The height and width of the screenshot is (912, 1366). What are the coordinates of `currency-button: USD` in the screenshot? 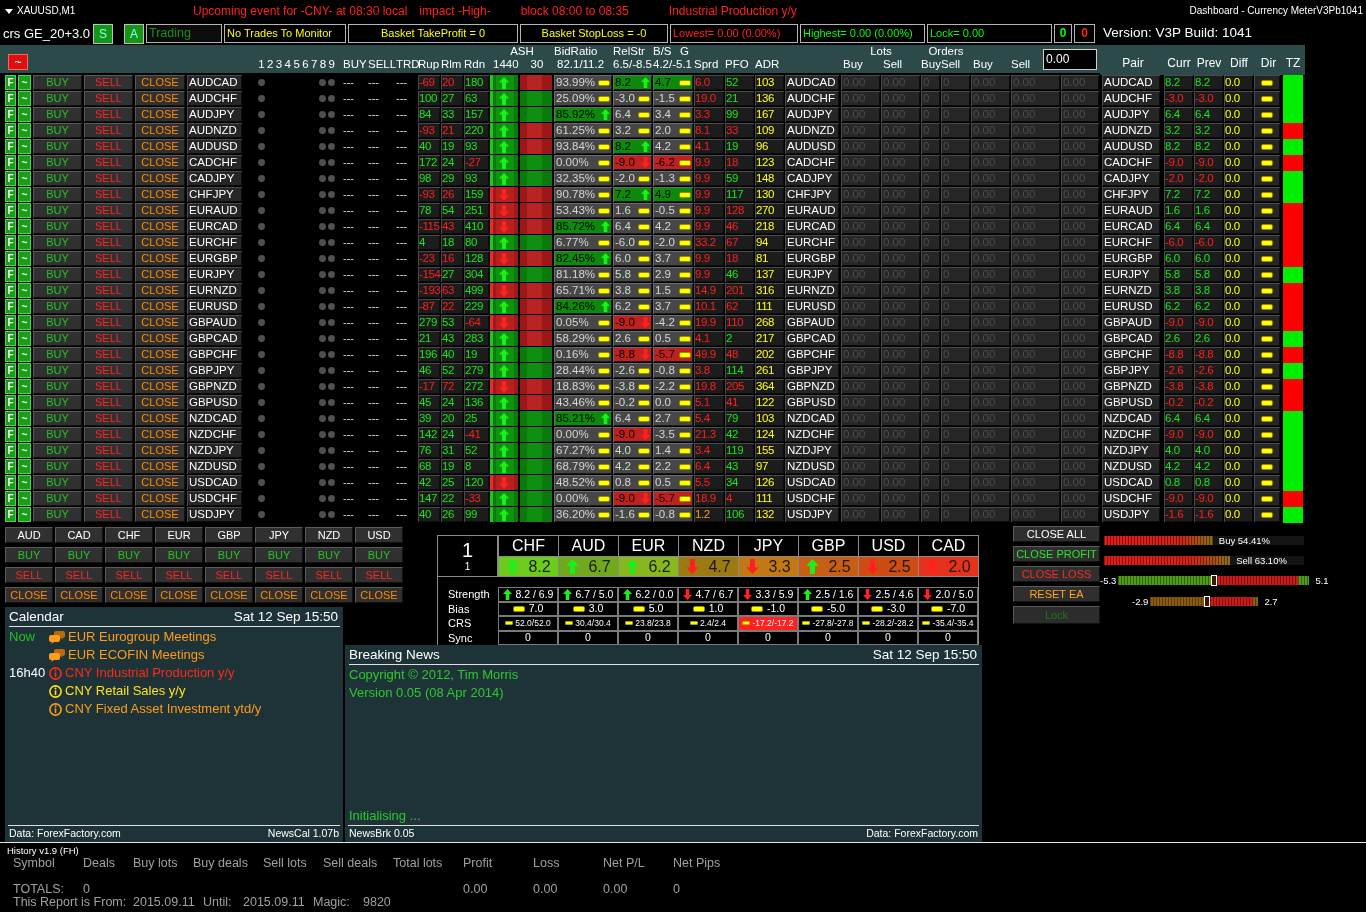 It's located at (379, 535).